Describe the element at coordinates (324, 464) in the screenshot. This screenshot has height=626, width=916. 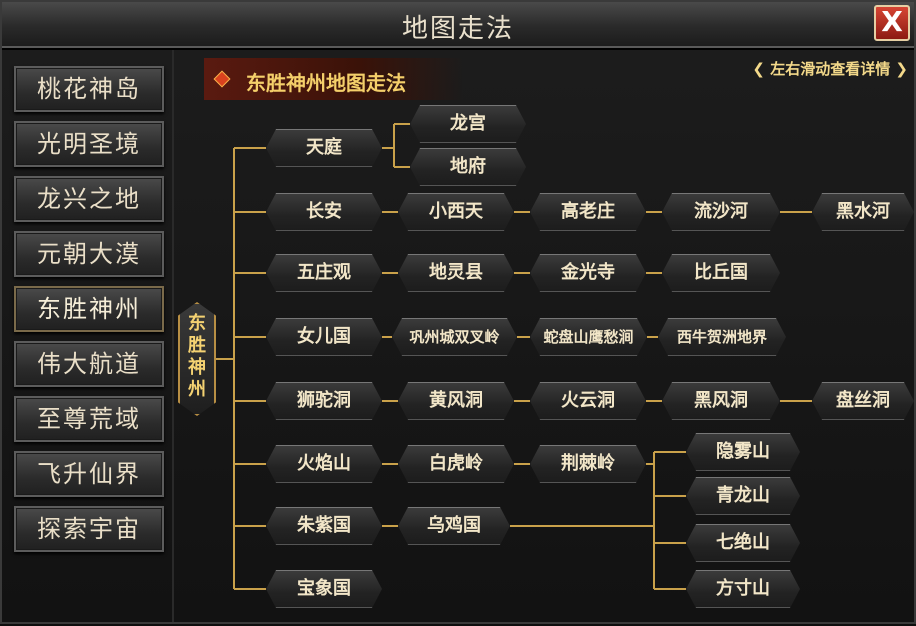
I see `node-huoyanshan: 火焰山` at that location.